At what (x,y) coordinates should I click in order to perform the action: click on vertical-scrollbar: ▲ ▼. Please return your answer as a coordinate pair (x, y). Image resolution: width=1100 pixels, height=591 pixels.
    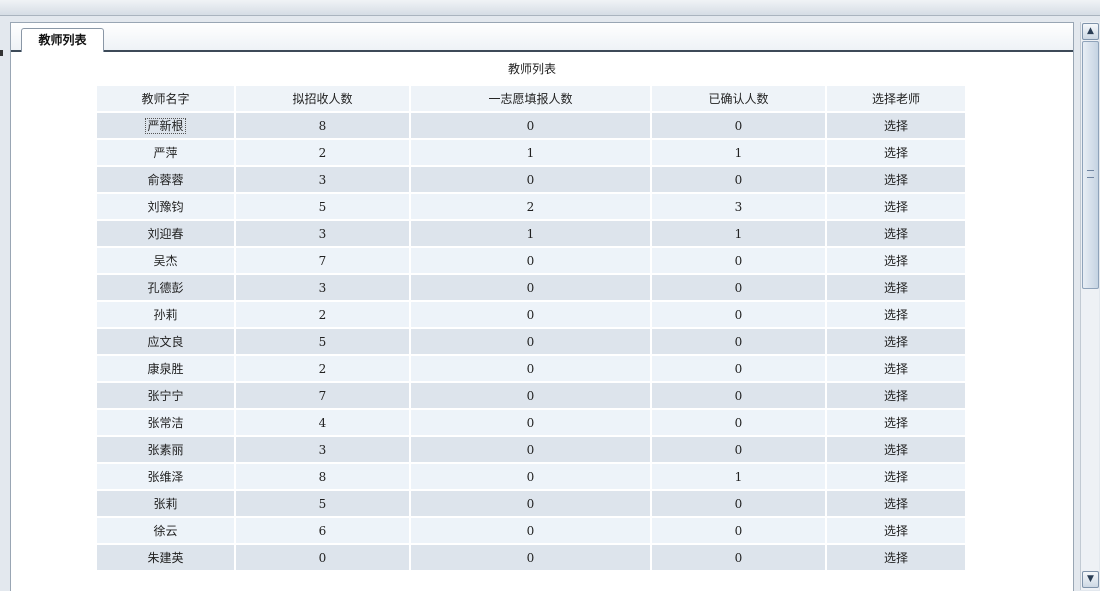
    Looking at the image, I should click on (1089, 306).